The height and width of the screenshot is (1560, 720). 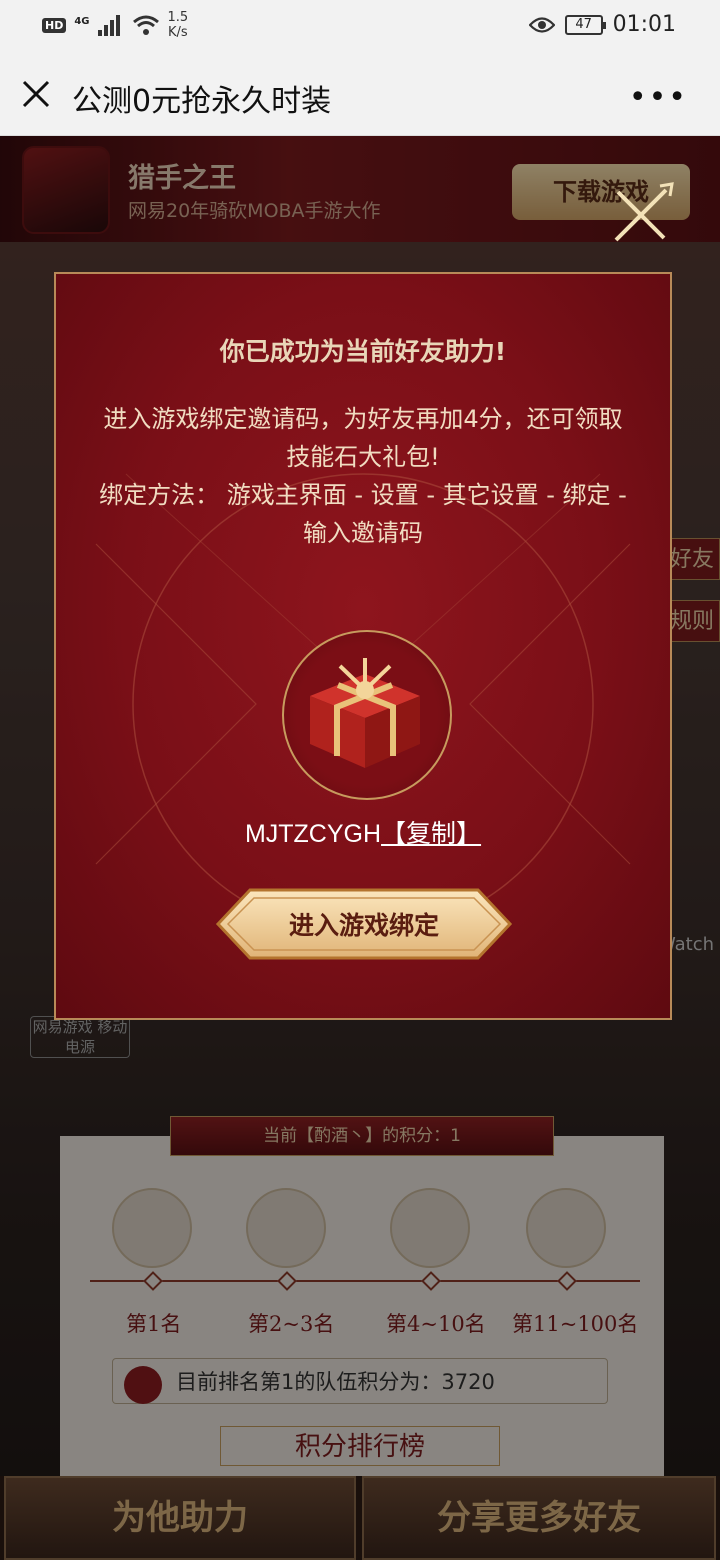 I want to click on status-bar: HD 4G 1.5 K/s 47 01:01, so click(x=360, y=26).